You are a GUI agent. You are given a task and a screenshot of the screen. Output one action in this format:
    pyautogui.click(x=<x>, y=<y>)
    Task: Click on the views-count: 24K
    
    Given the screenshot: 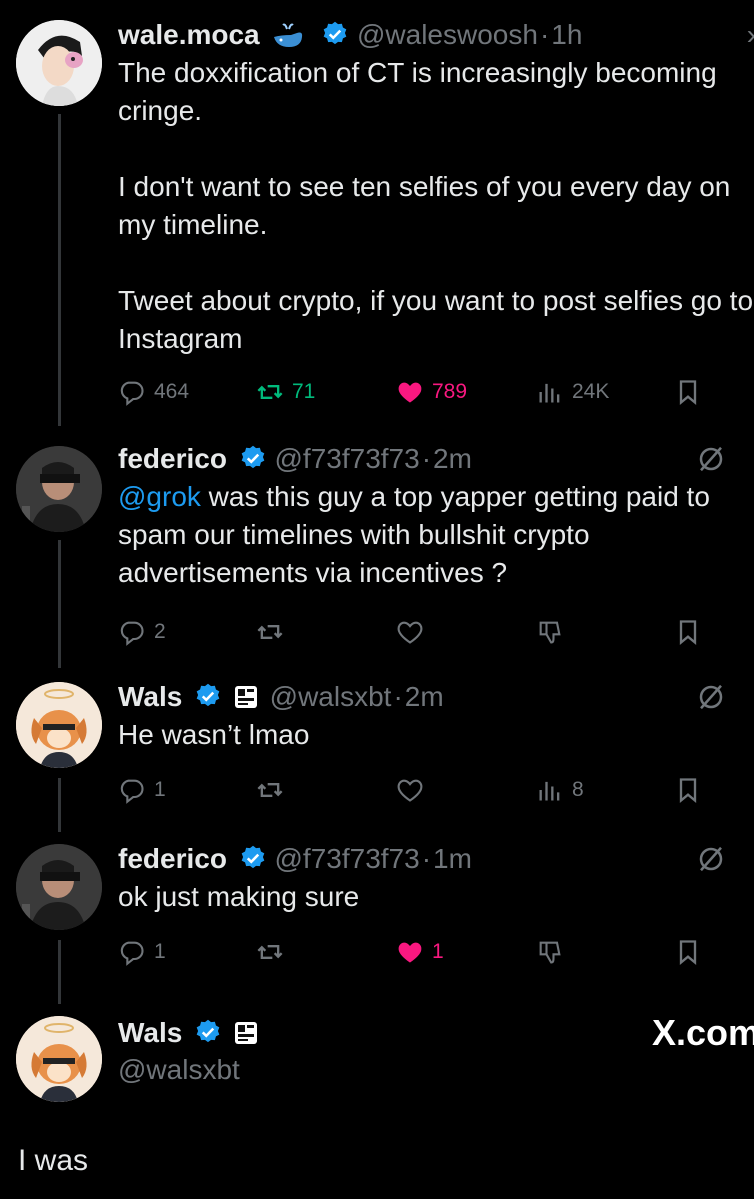 What is the action you would take?
    pyautogui.click(x=591, y=391)
    